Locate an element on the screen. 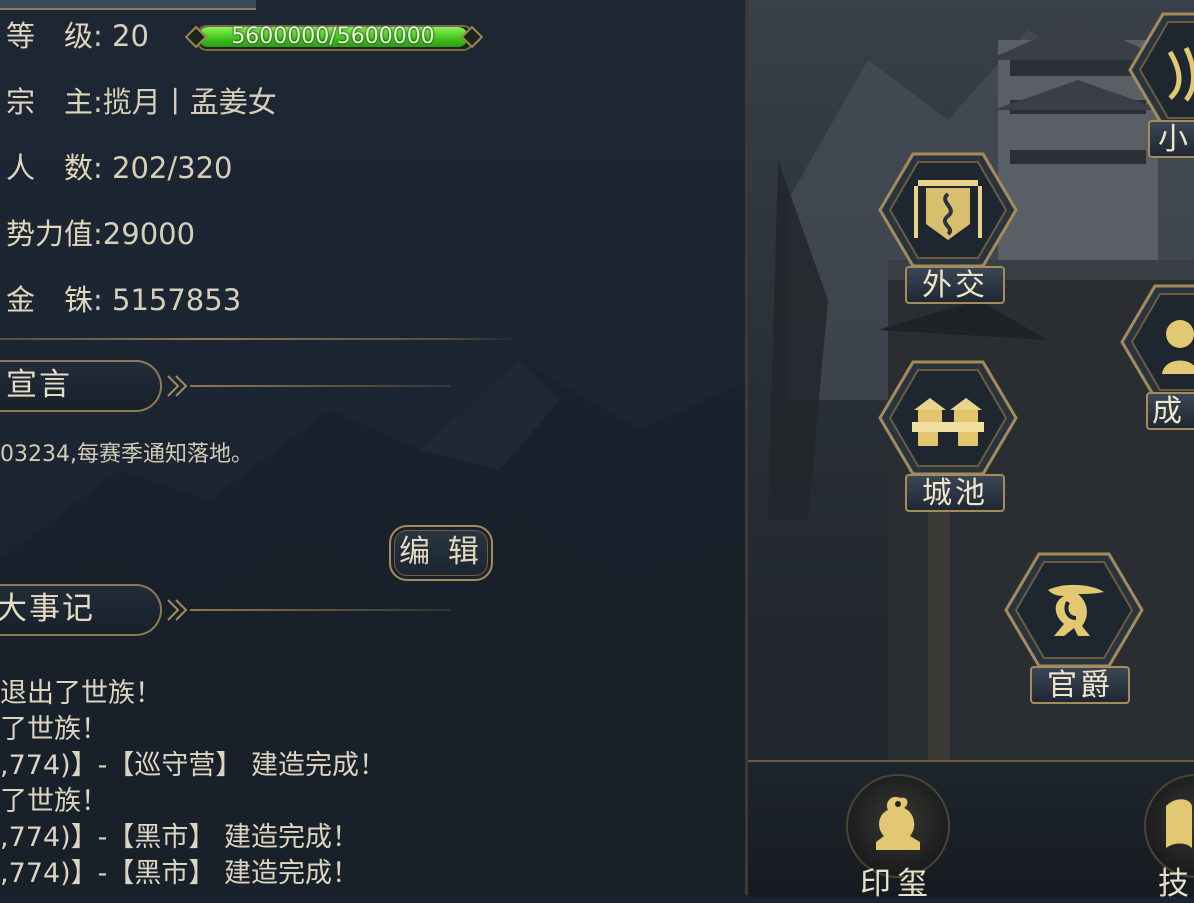 The image size is (1194, 903). bottom-function-bar: 印玺 技 is located at coordinates (971, 831).